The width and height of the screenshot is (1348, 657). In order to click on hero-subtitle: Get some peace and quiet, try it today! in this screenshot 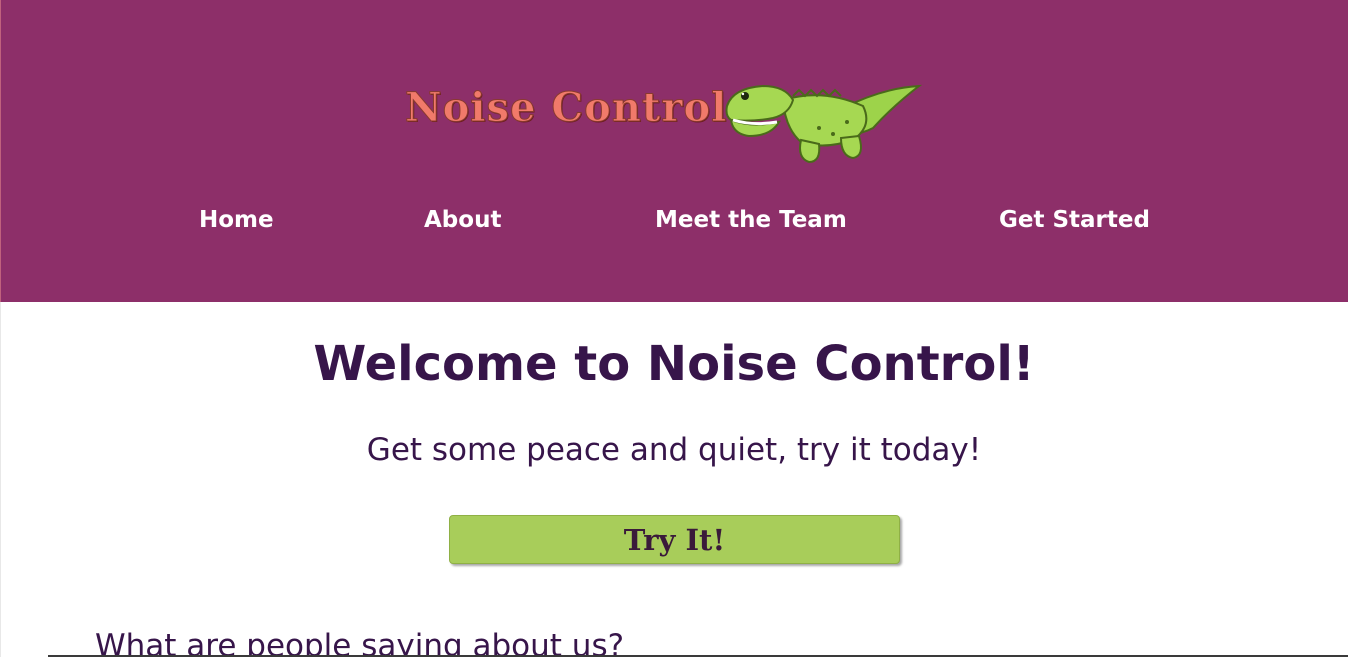, I will do `click(674, 450)`.